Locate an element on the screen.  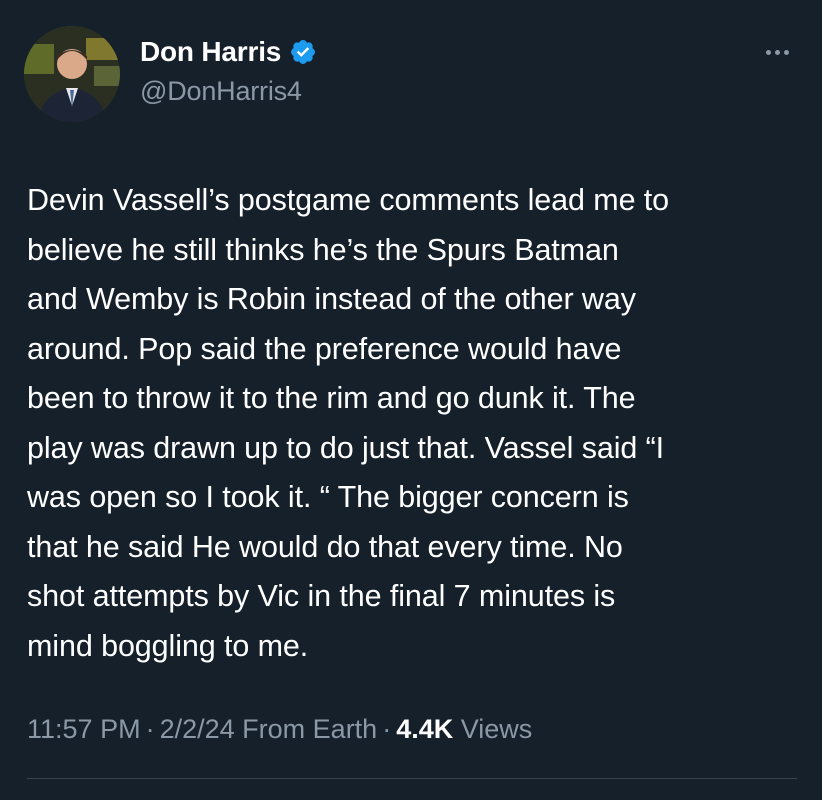
handle: @DonHarris4 is located at coordinates (228, 91).